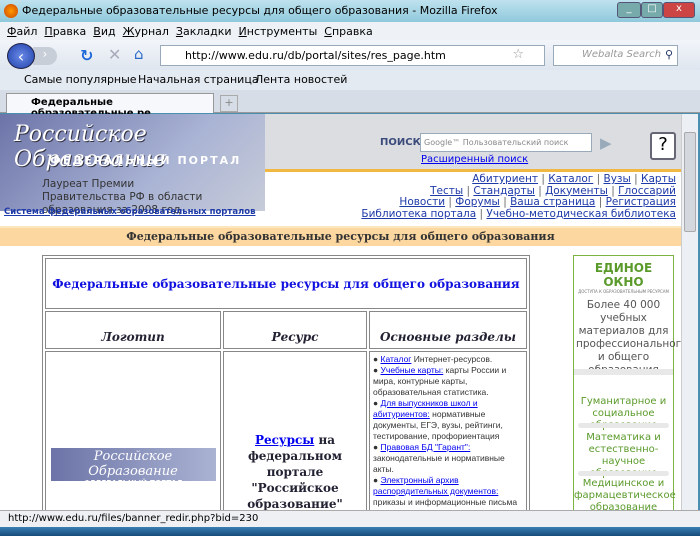  What do you see at coordinates (518, 54) in the screenshot?
I see `star-icon: ☆` at bounding box center [518, 54].